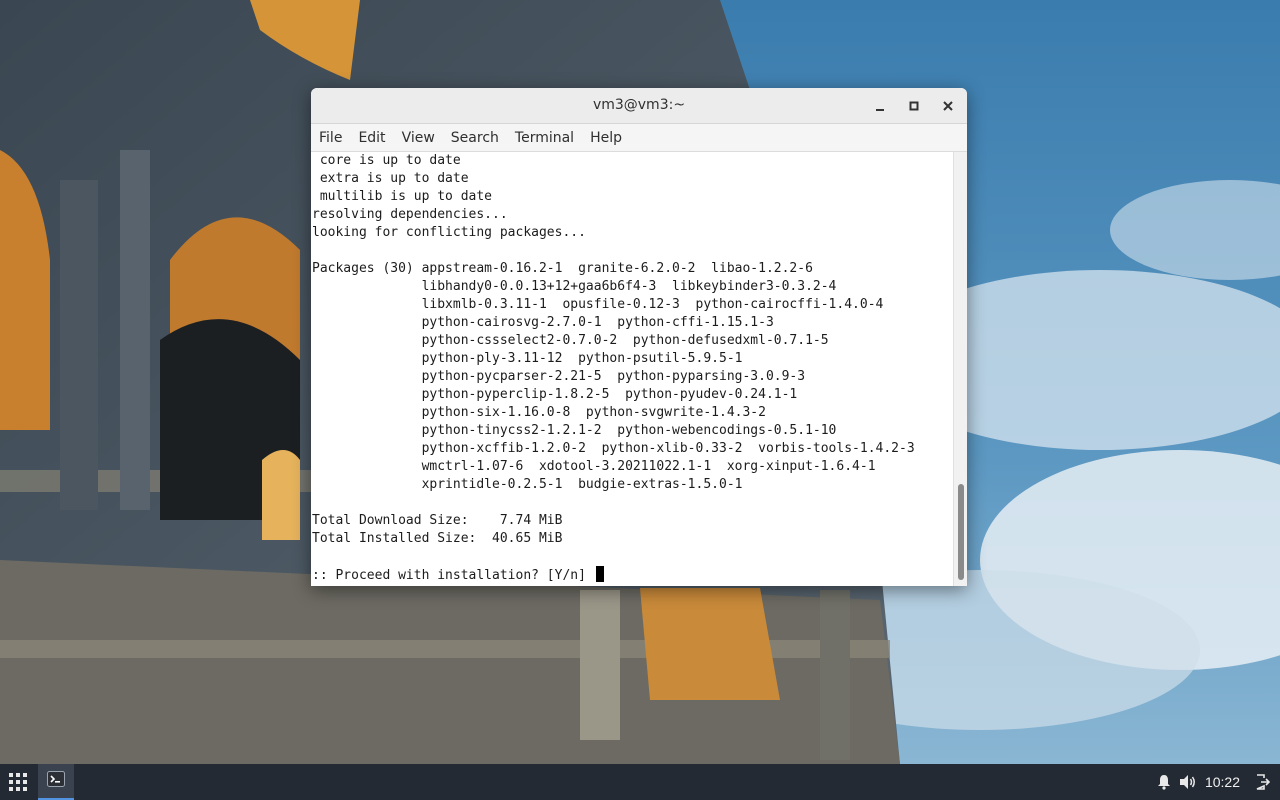 The height and width of the screenshot is (800, 1280). Describe the element at coordinates (1188, 782) in the screenshot. I see `volume-icon` at that location.